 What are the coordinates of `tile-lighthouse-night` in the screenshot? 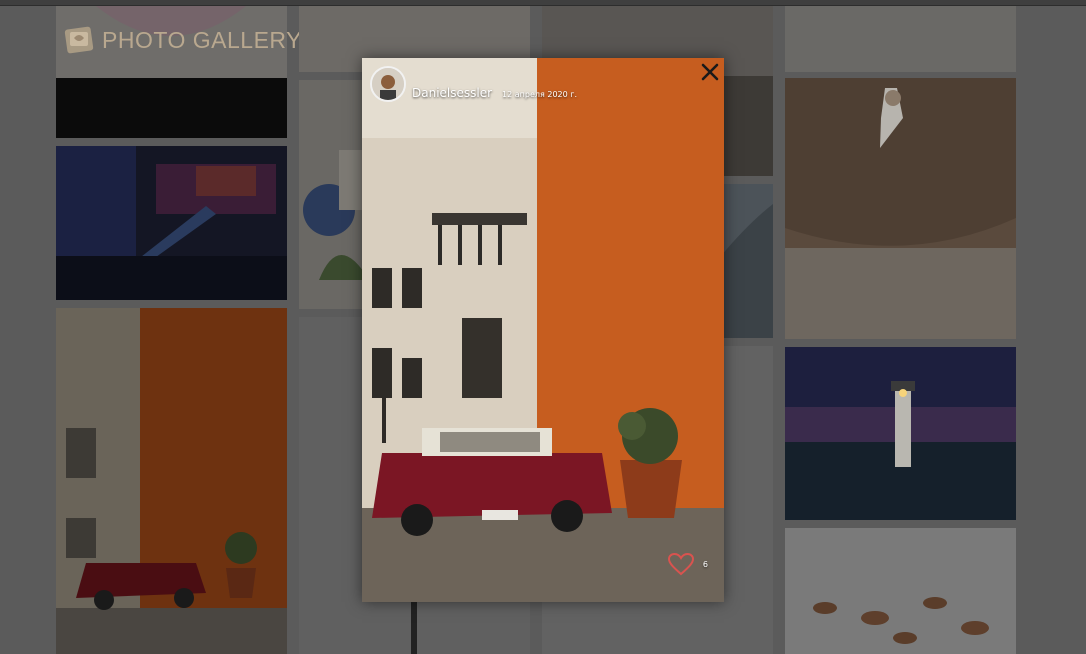 It's located at (900, 433).